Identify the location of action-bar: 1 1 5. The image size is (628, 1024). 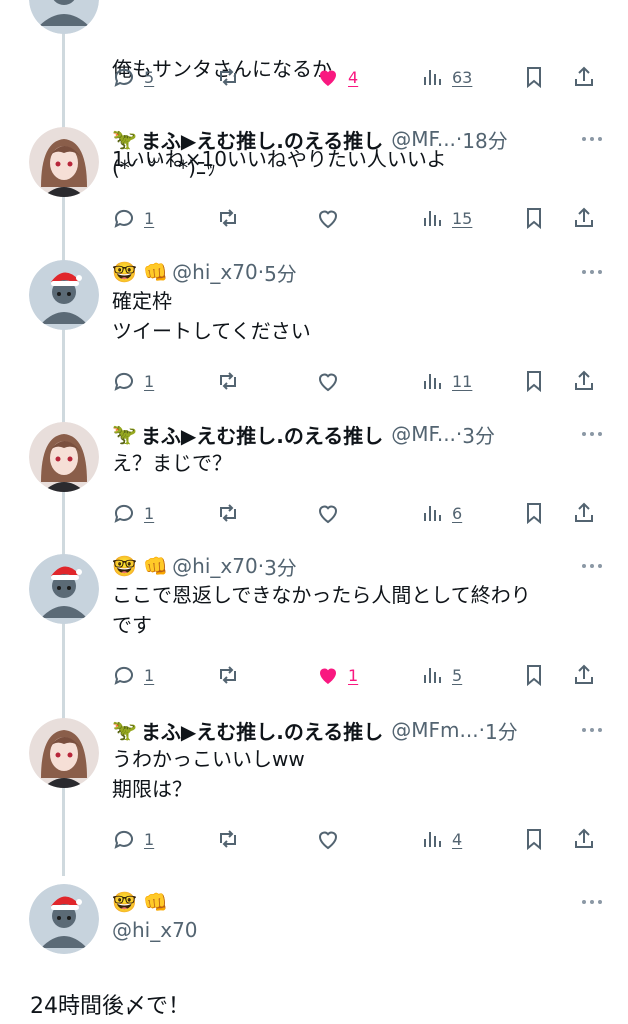
(357, 675).